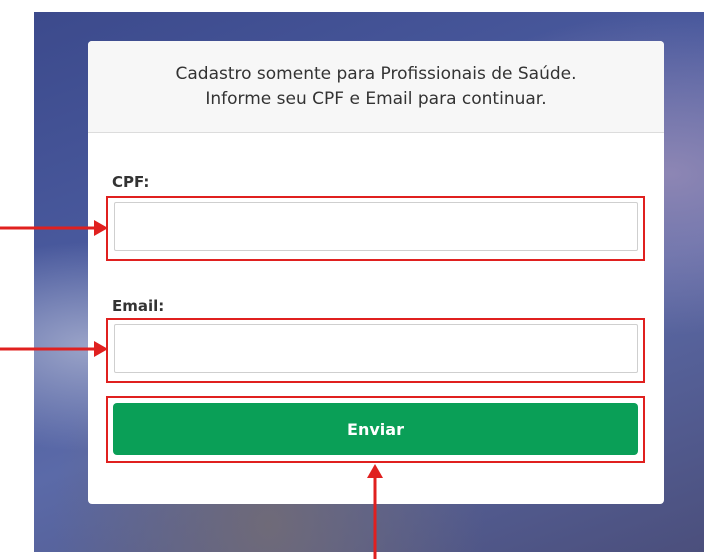 The width and height of the screenshot is (704, 559). I want to click on arrow-to-cpf-icon, so click(54, 228).